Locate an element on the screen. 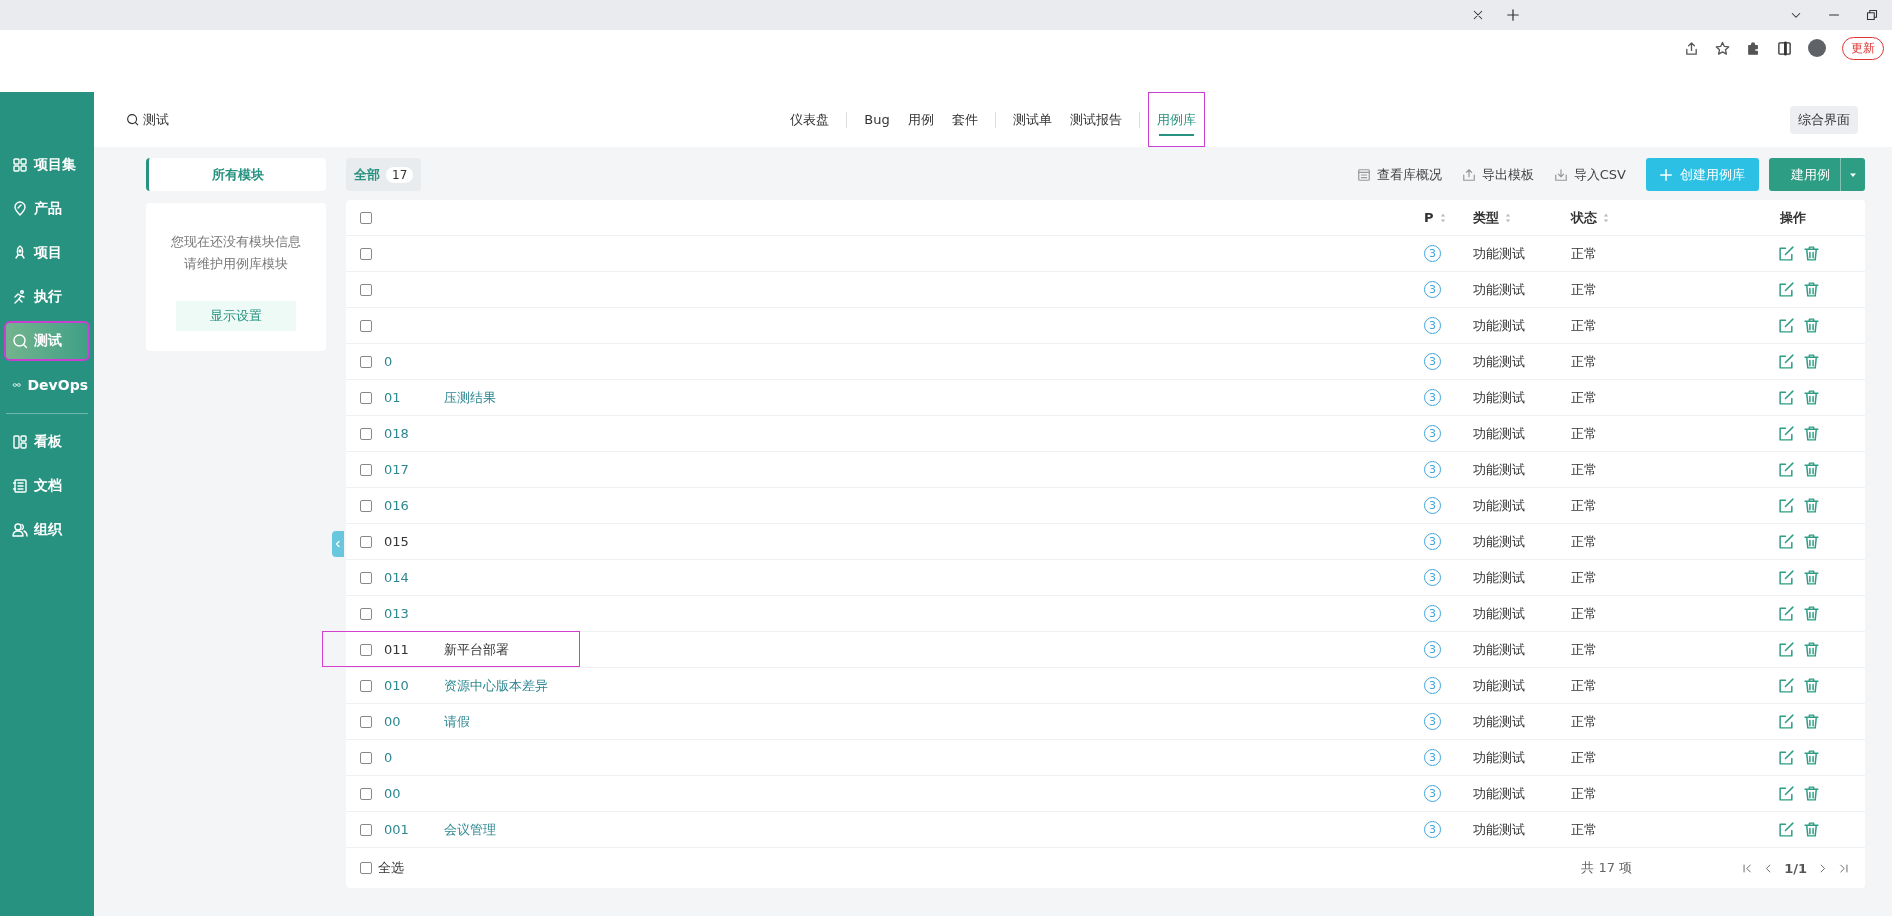  upload-icon is located at coordinates (1468, 174).